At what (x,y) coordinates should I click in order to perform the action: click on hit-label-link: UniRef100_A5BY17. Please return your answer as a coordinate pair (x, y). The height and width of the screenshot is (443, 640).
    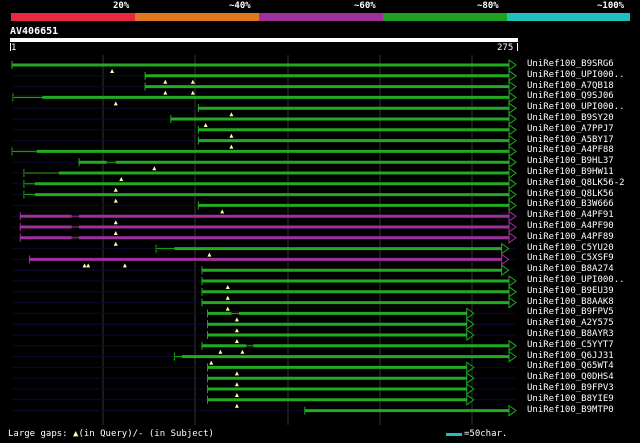
    Looking at the image, I should click on (570, 140).